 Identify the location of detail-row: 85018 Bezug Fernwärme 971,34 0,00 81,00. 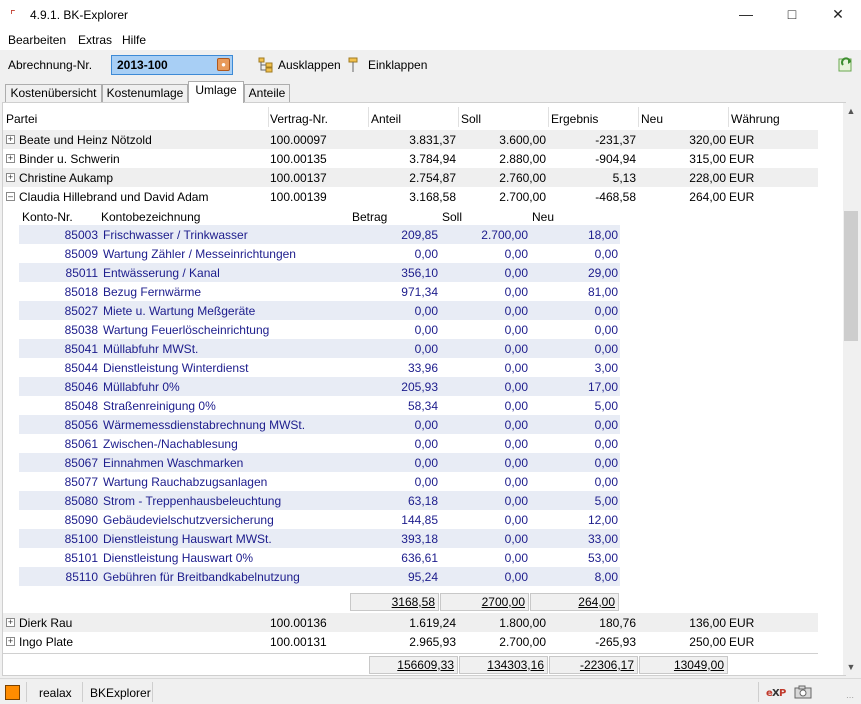
(319, 291).